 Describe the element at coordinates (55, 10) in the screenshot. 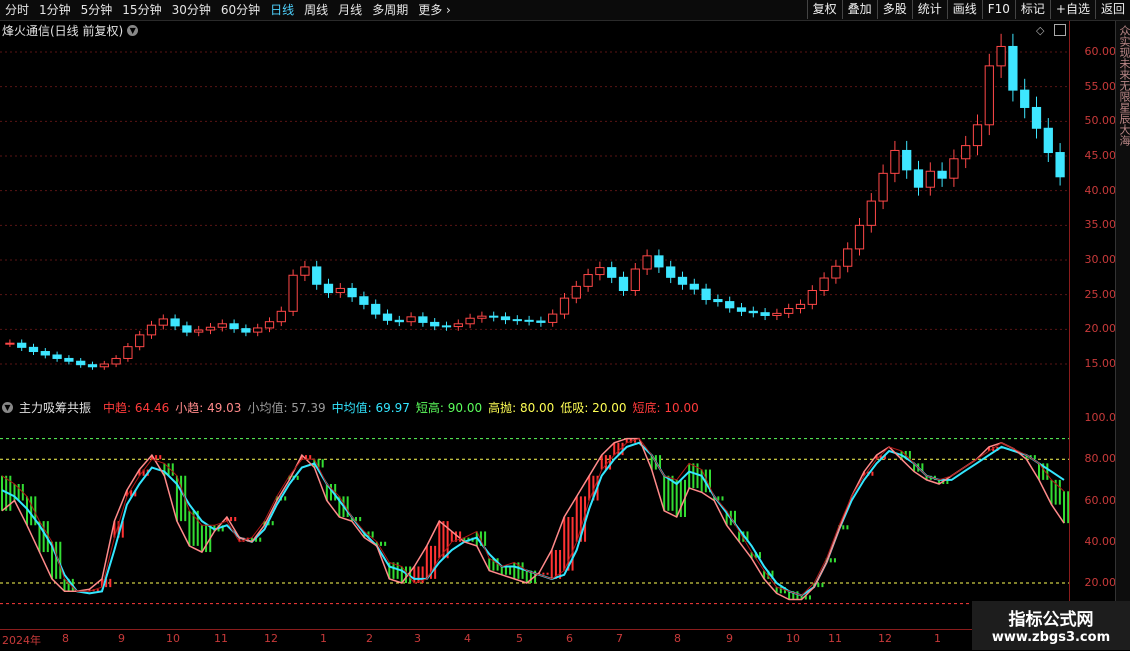

I see `period-tab: 1分钟` at that location.